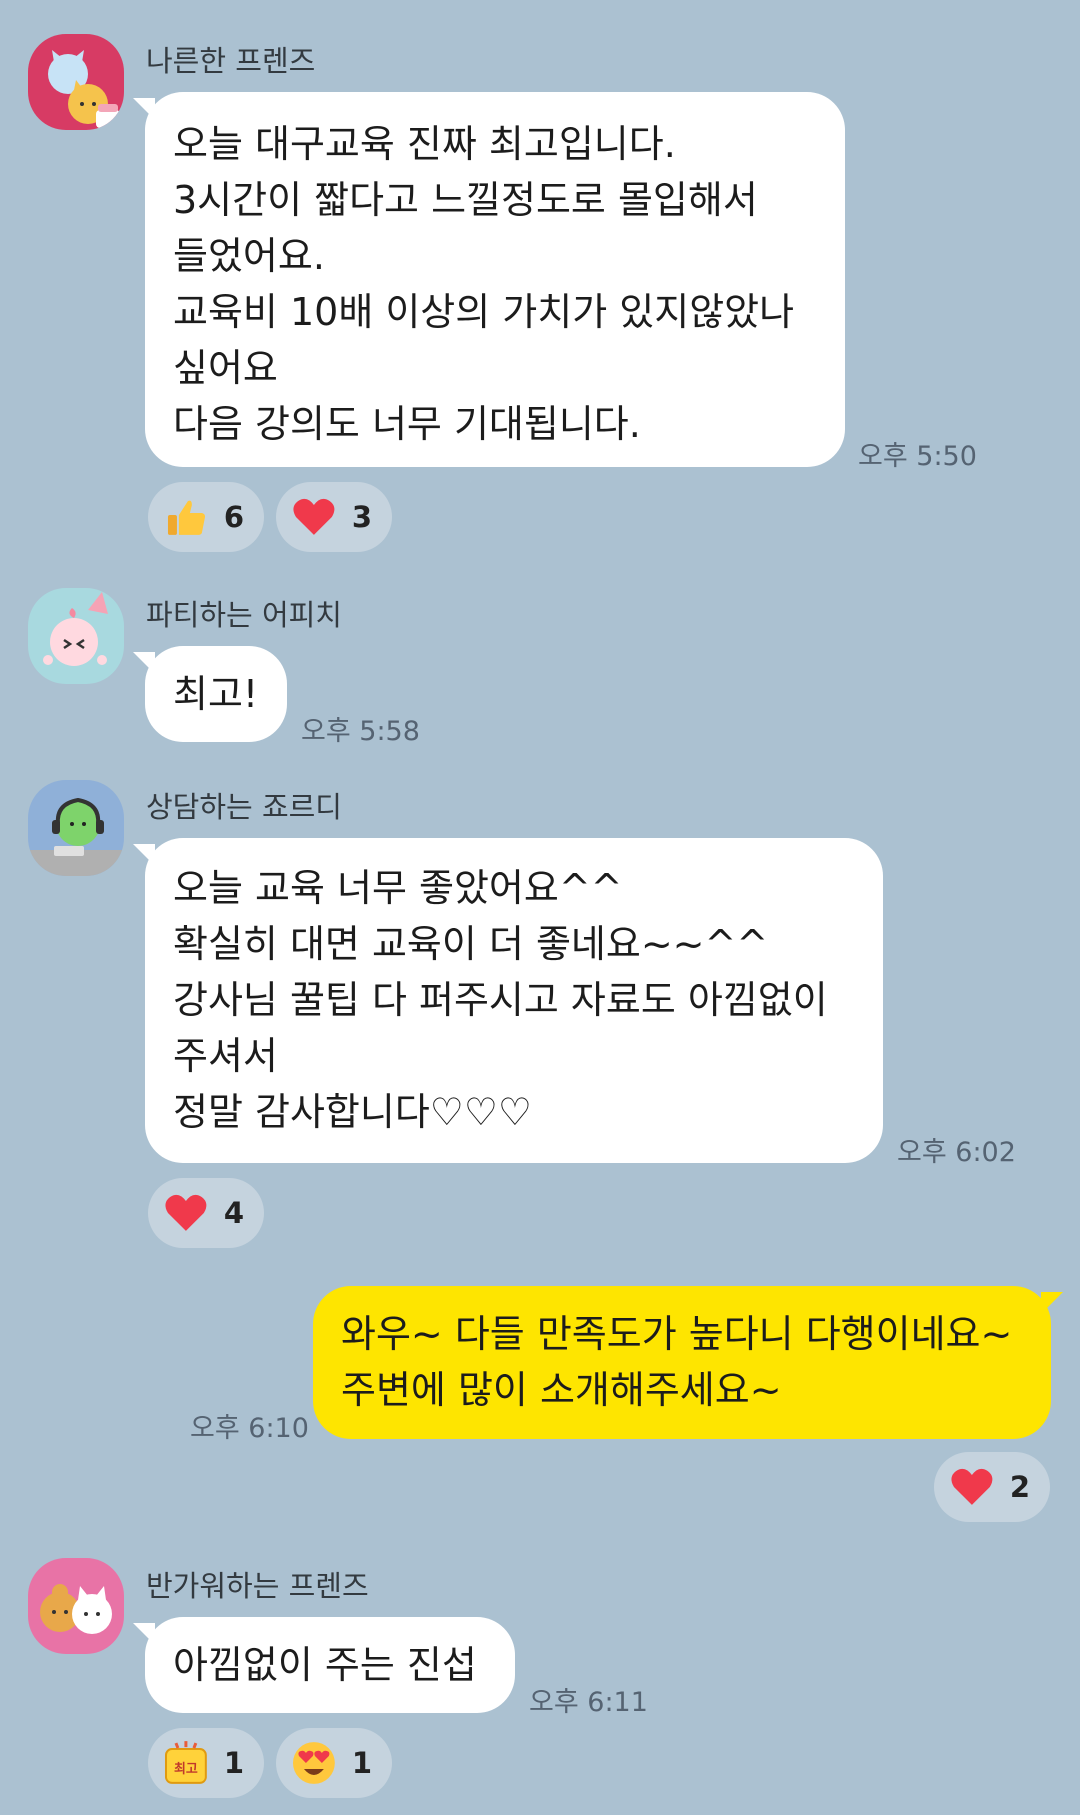 This screenshot has height=1815, width=1080. What do you see at coordinates (361, 517) in the screenshot?
I see `reaction-count: 3` at bounding box center [361, 517].